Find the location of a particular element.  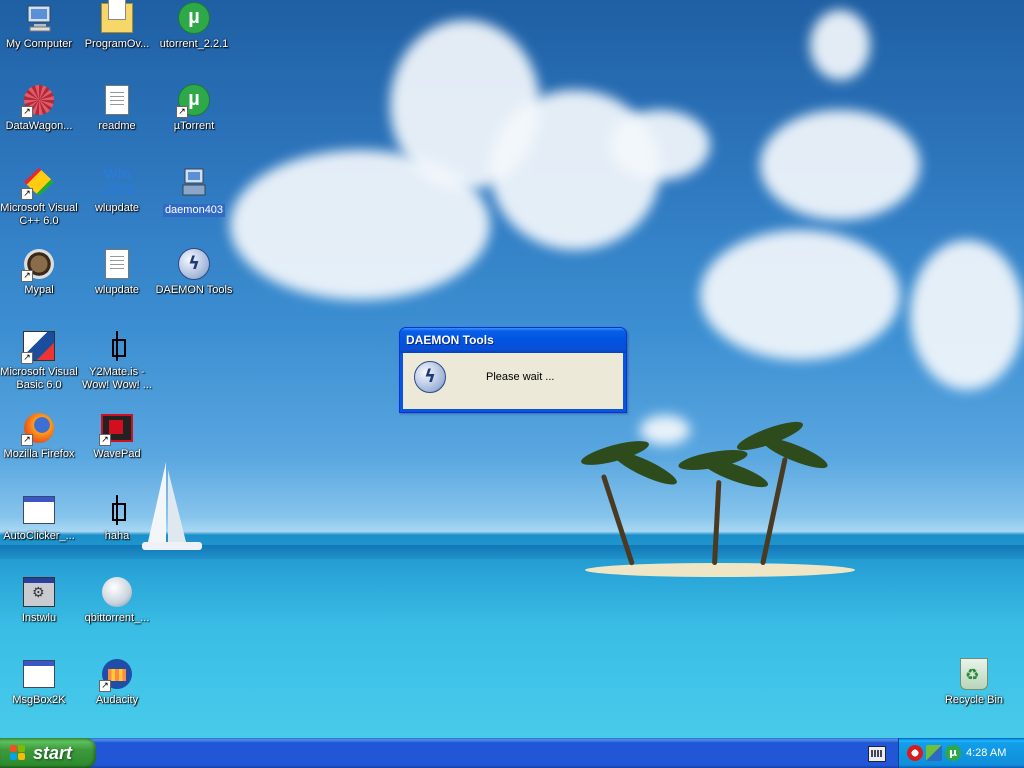

daemon403-icon-item: daemon403 is located at coordinates (194, 191).